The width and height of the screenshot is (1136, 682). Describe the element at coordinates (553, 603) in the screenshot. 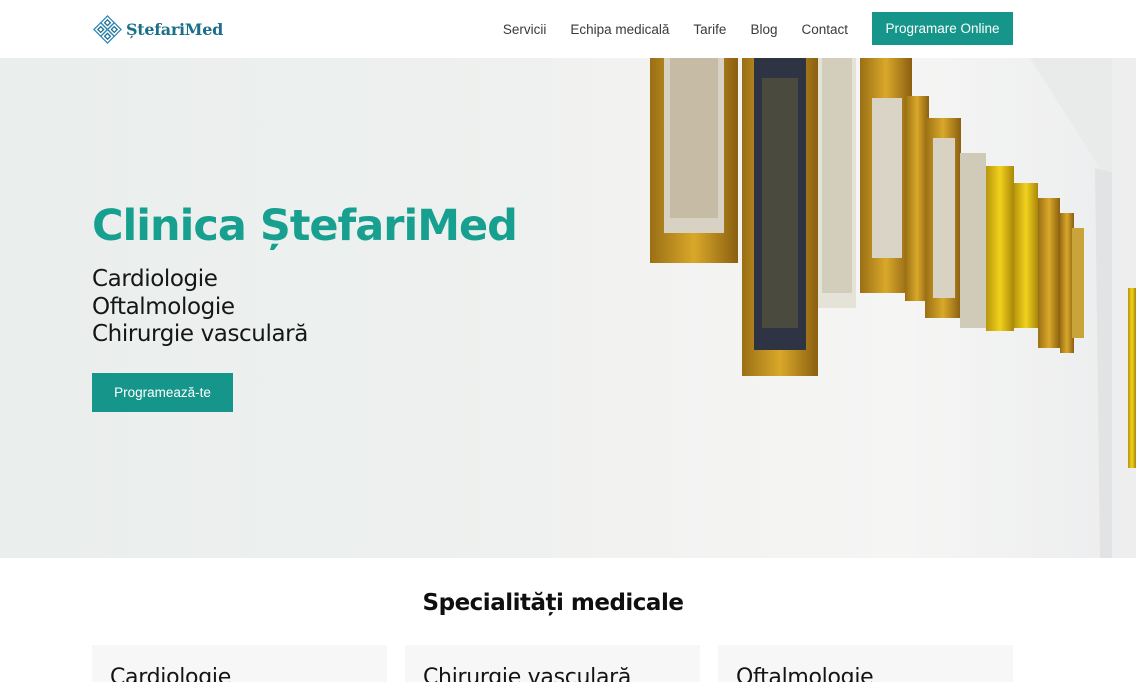

I see `specialties-heading: Specialități medicale` at that location.